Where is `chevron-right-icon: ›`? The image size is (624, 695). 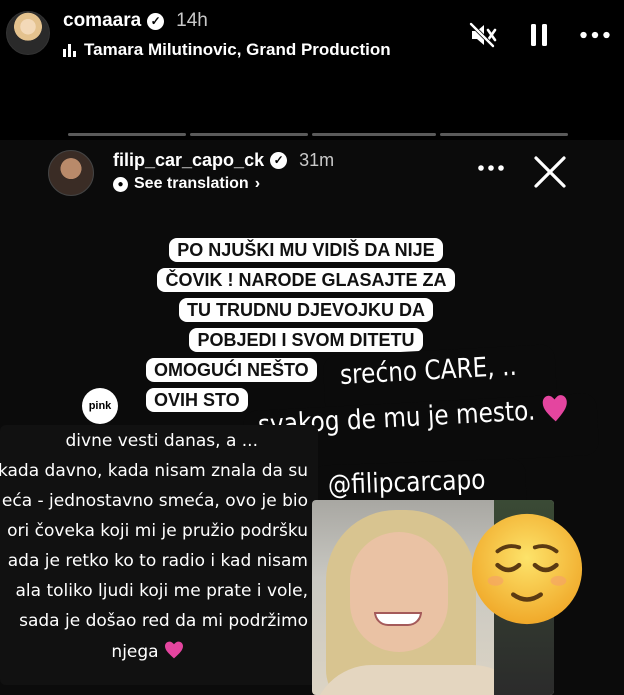
chevron-right-icon: › is located at coordinates (257, 183).